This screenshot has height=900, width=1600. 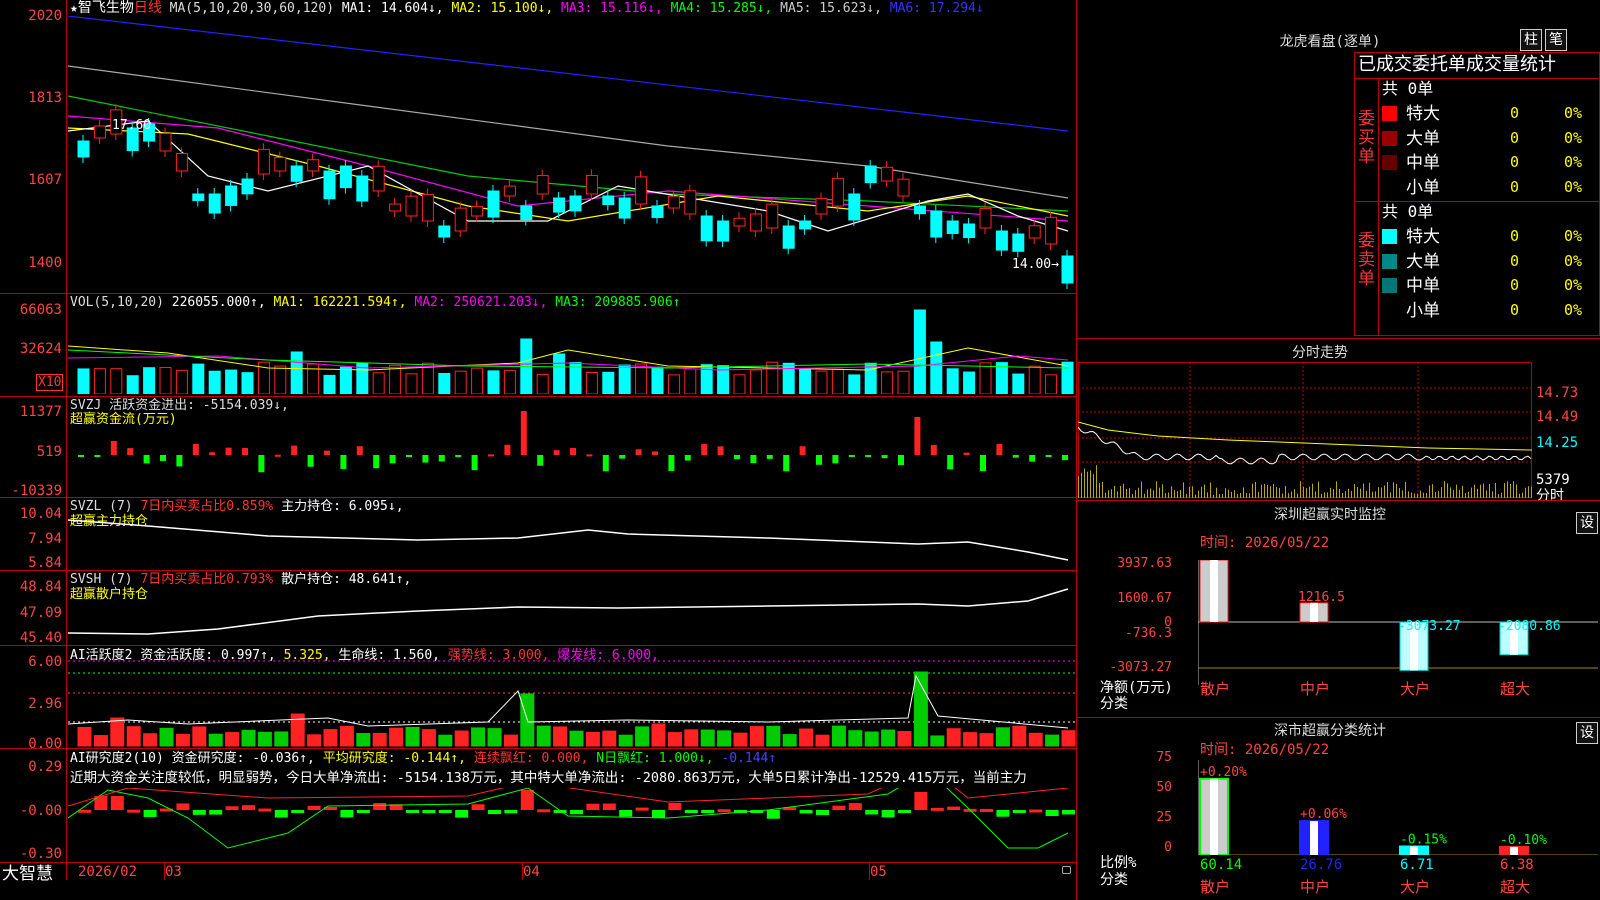 I want to click on ai-research-nday: N日飘红: 1.000↓,, so click(x=655, y=758).